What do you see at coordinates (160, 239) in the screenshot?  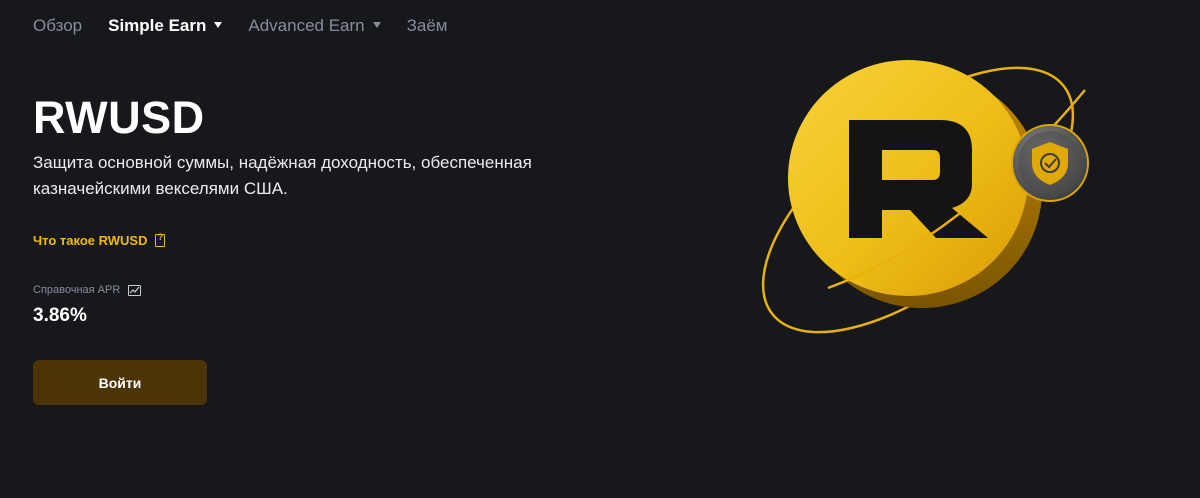 I see `doc-question-icon` at bounding box center [160, 239].